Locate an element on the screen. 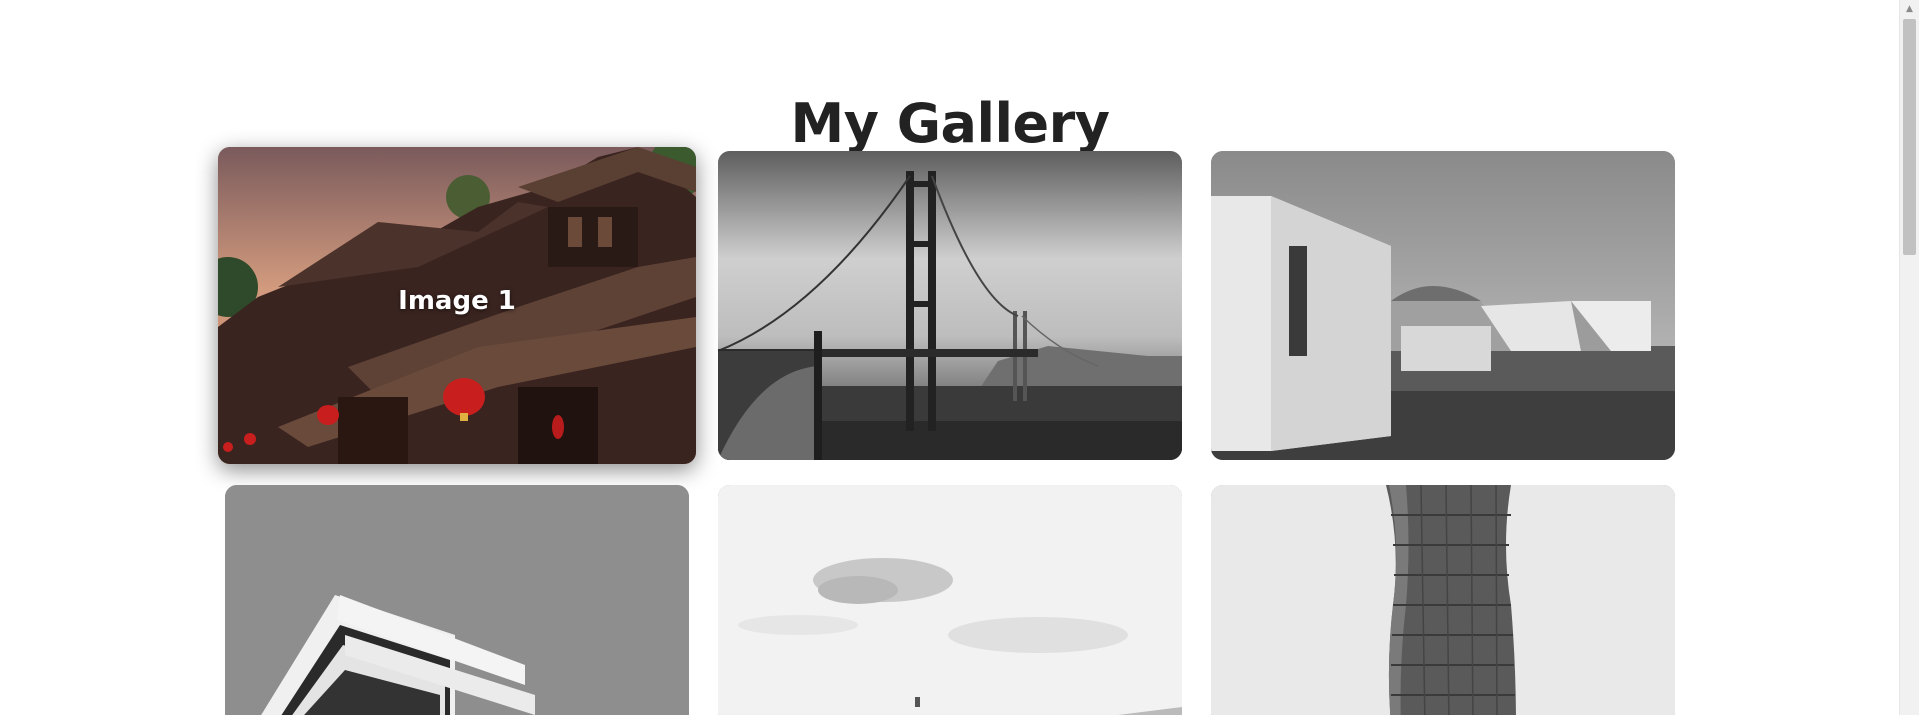  museum-photo is located at coordinates (1443, 305).